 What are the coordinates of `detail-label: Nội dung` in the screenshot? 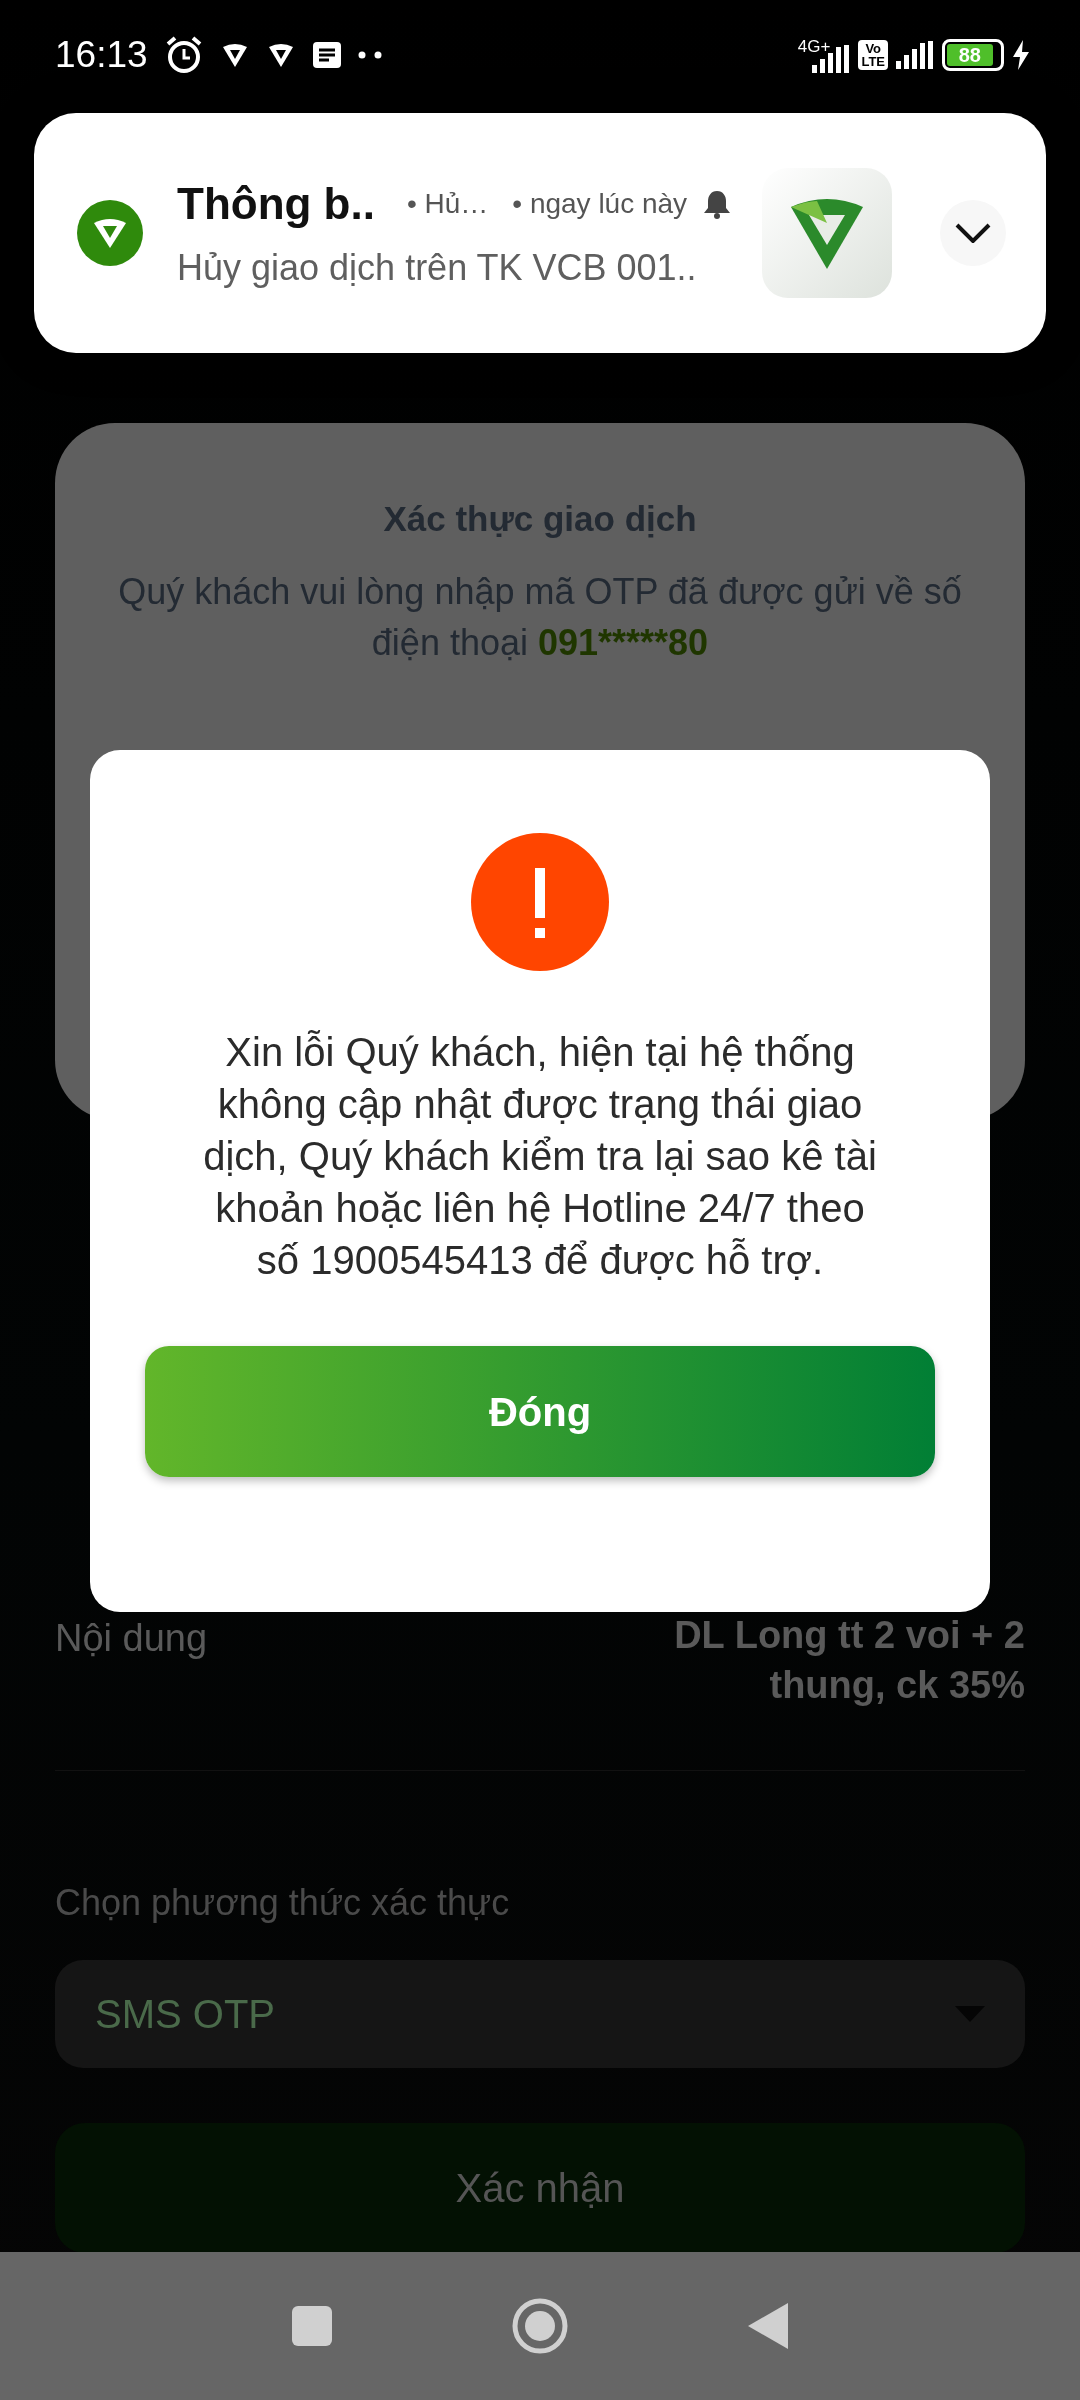 It's located at (131, 1638).